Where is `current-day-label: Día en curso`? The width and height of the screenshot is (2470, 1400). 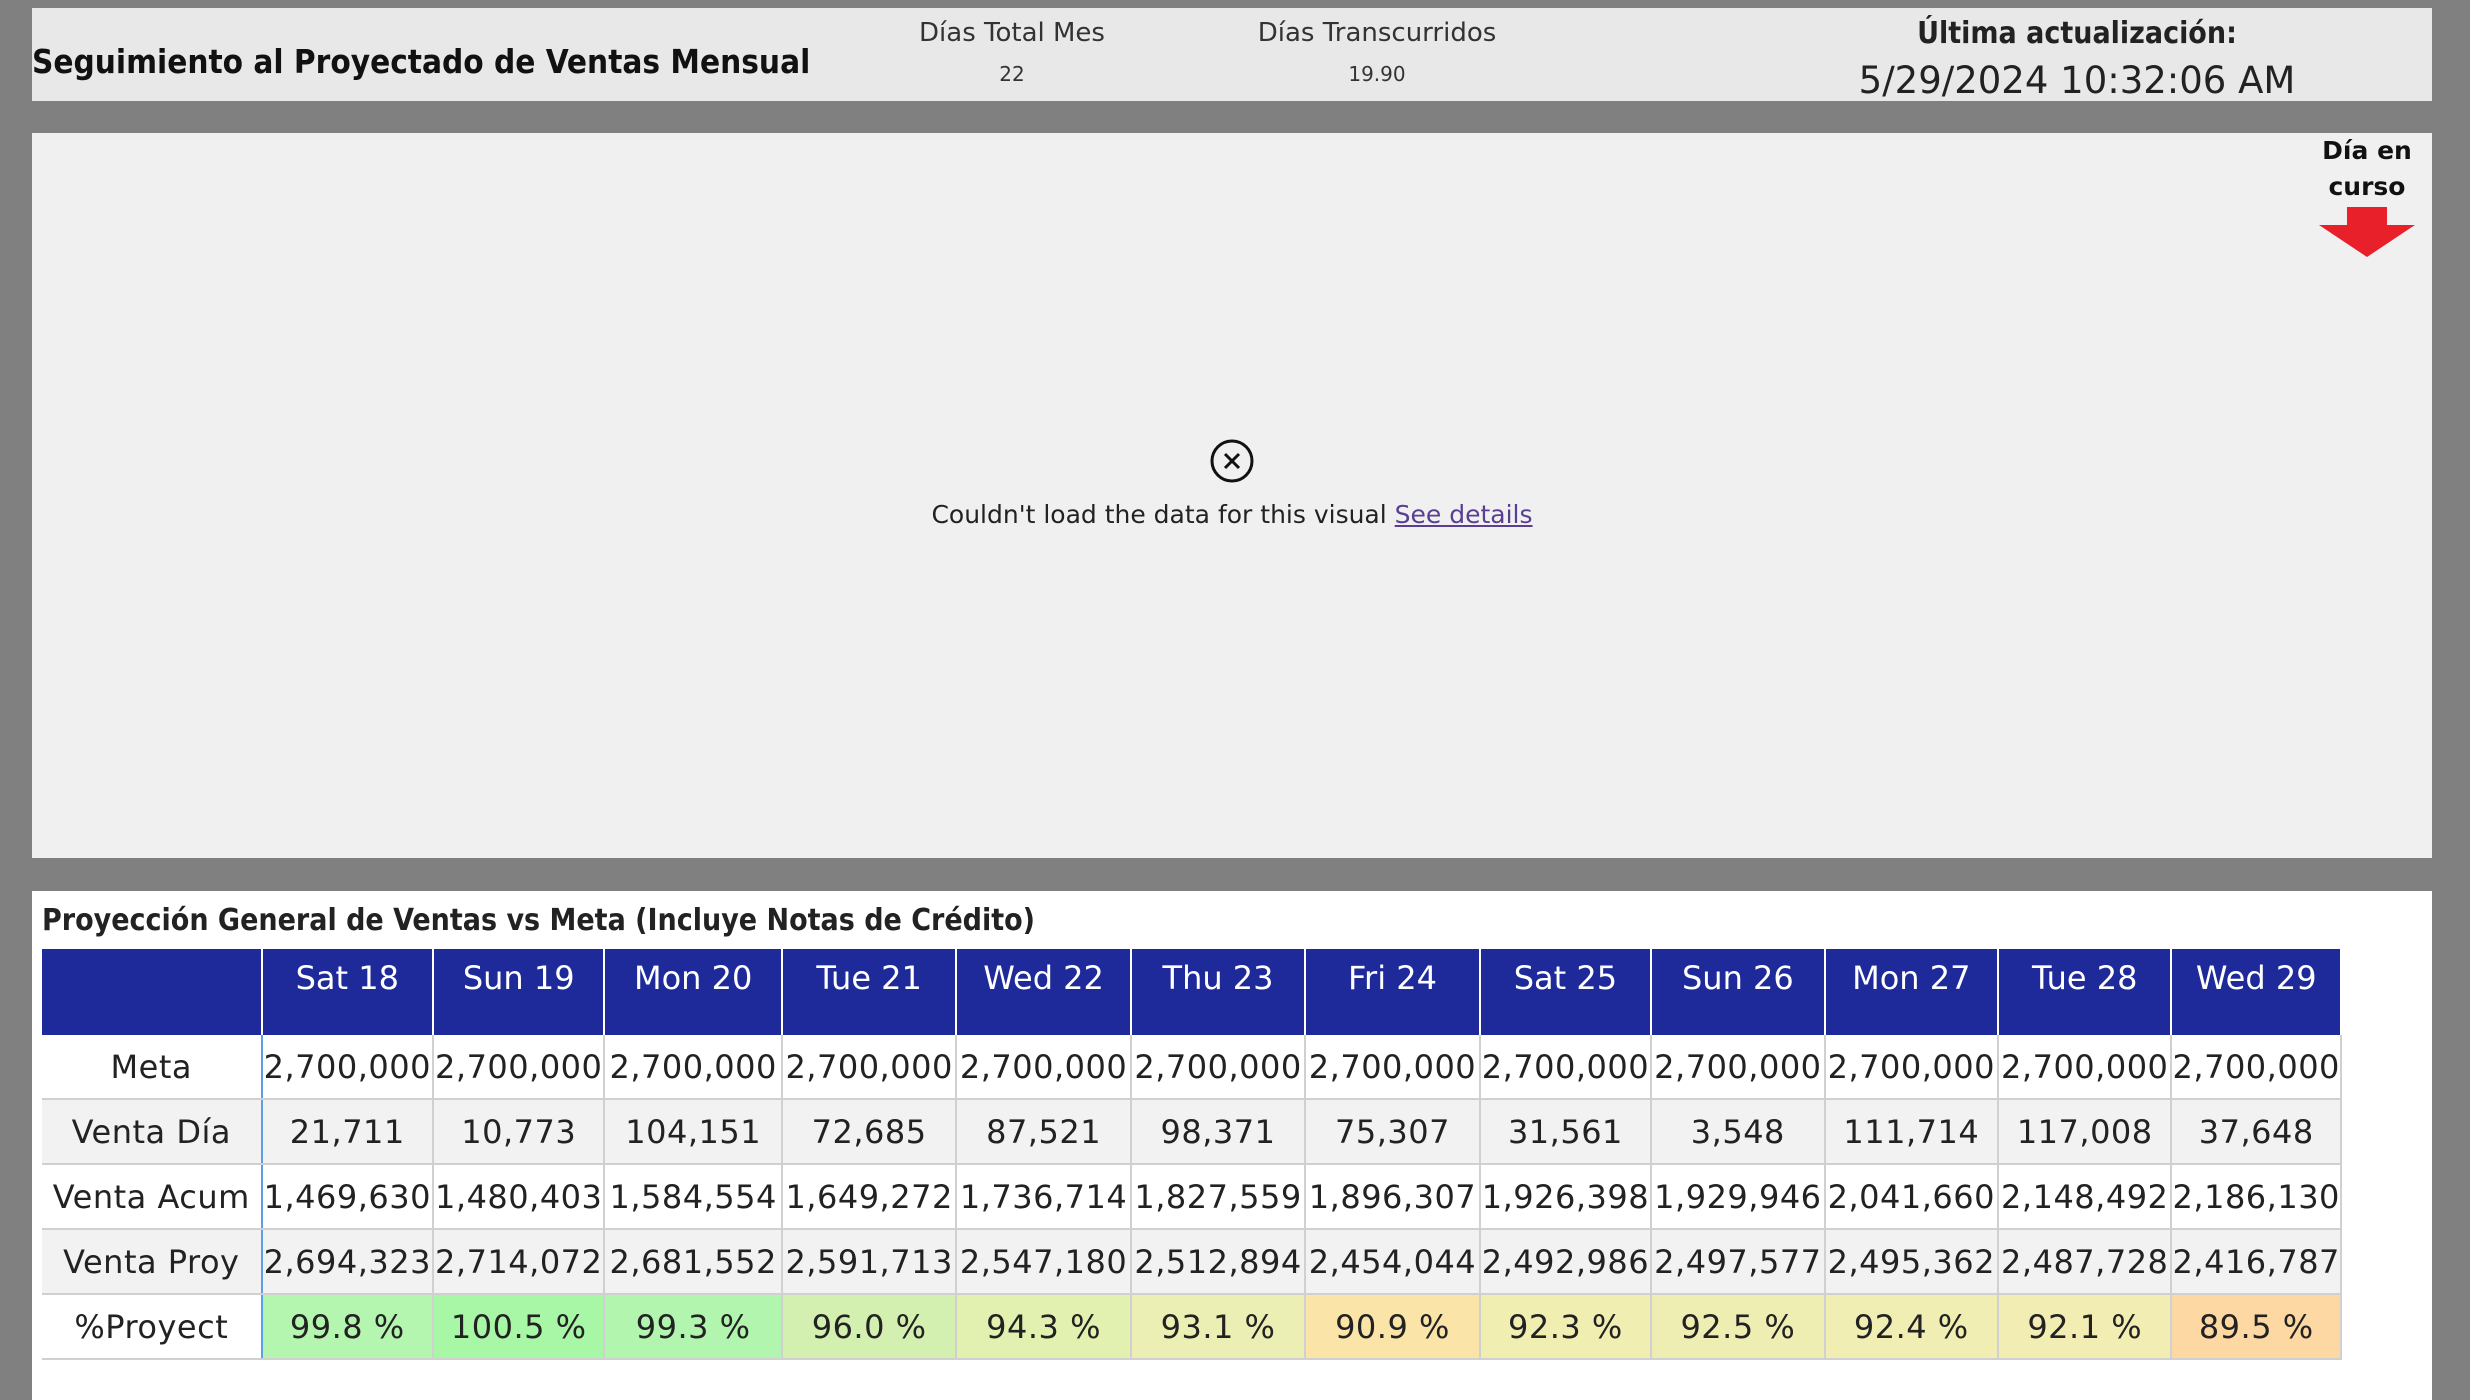
current-day-label: Día en curso is located at coordinates (2367, 169).